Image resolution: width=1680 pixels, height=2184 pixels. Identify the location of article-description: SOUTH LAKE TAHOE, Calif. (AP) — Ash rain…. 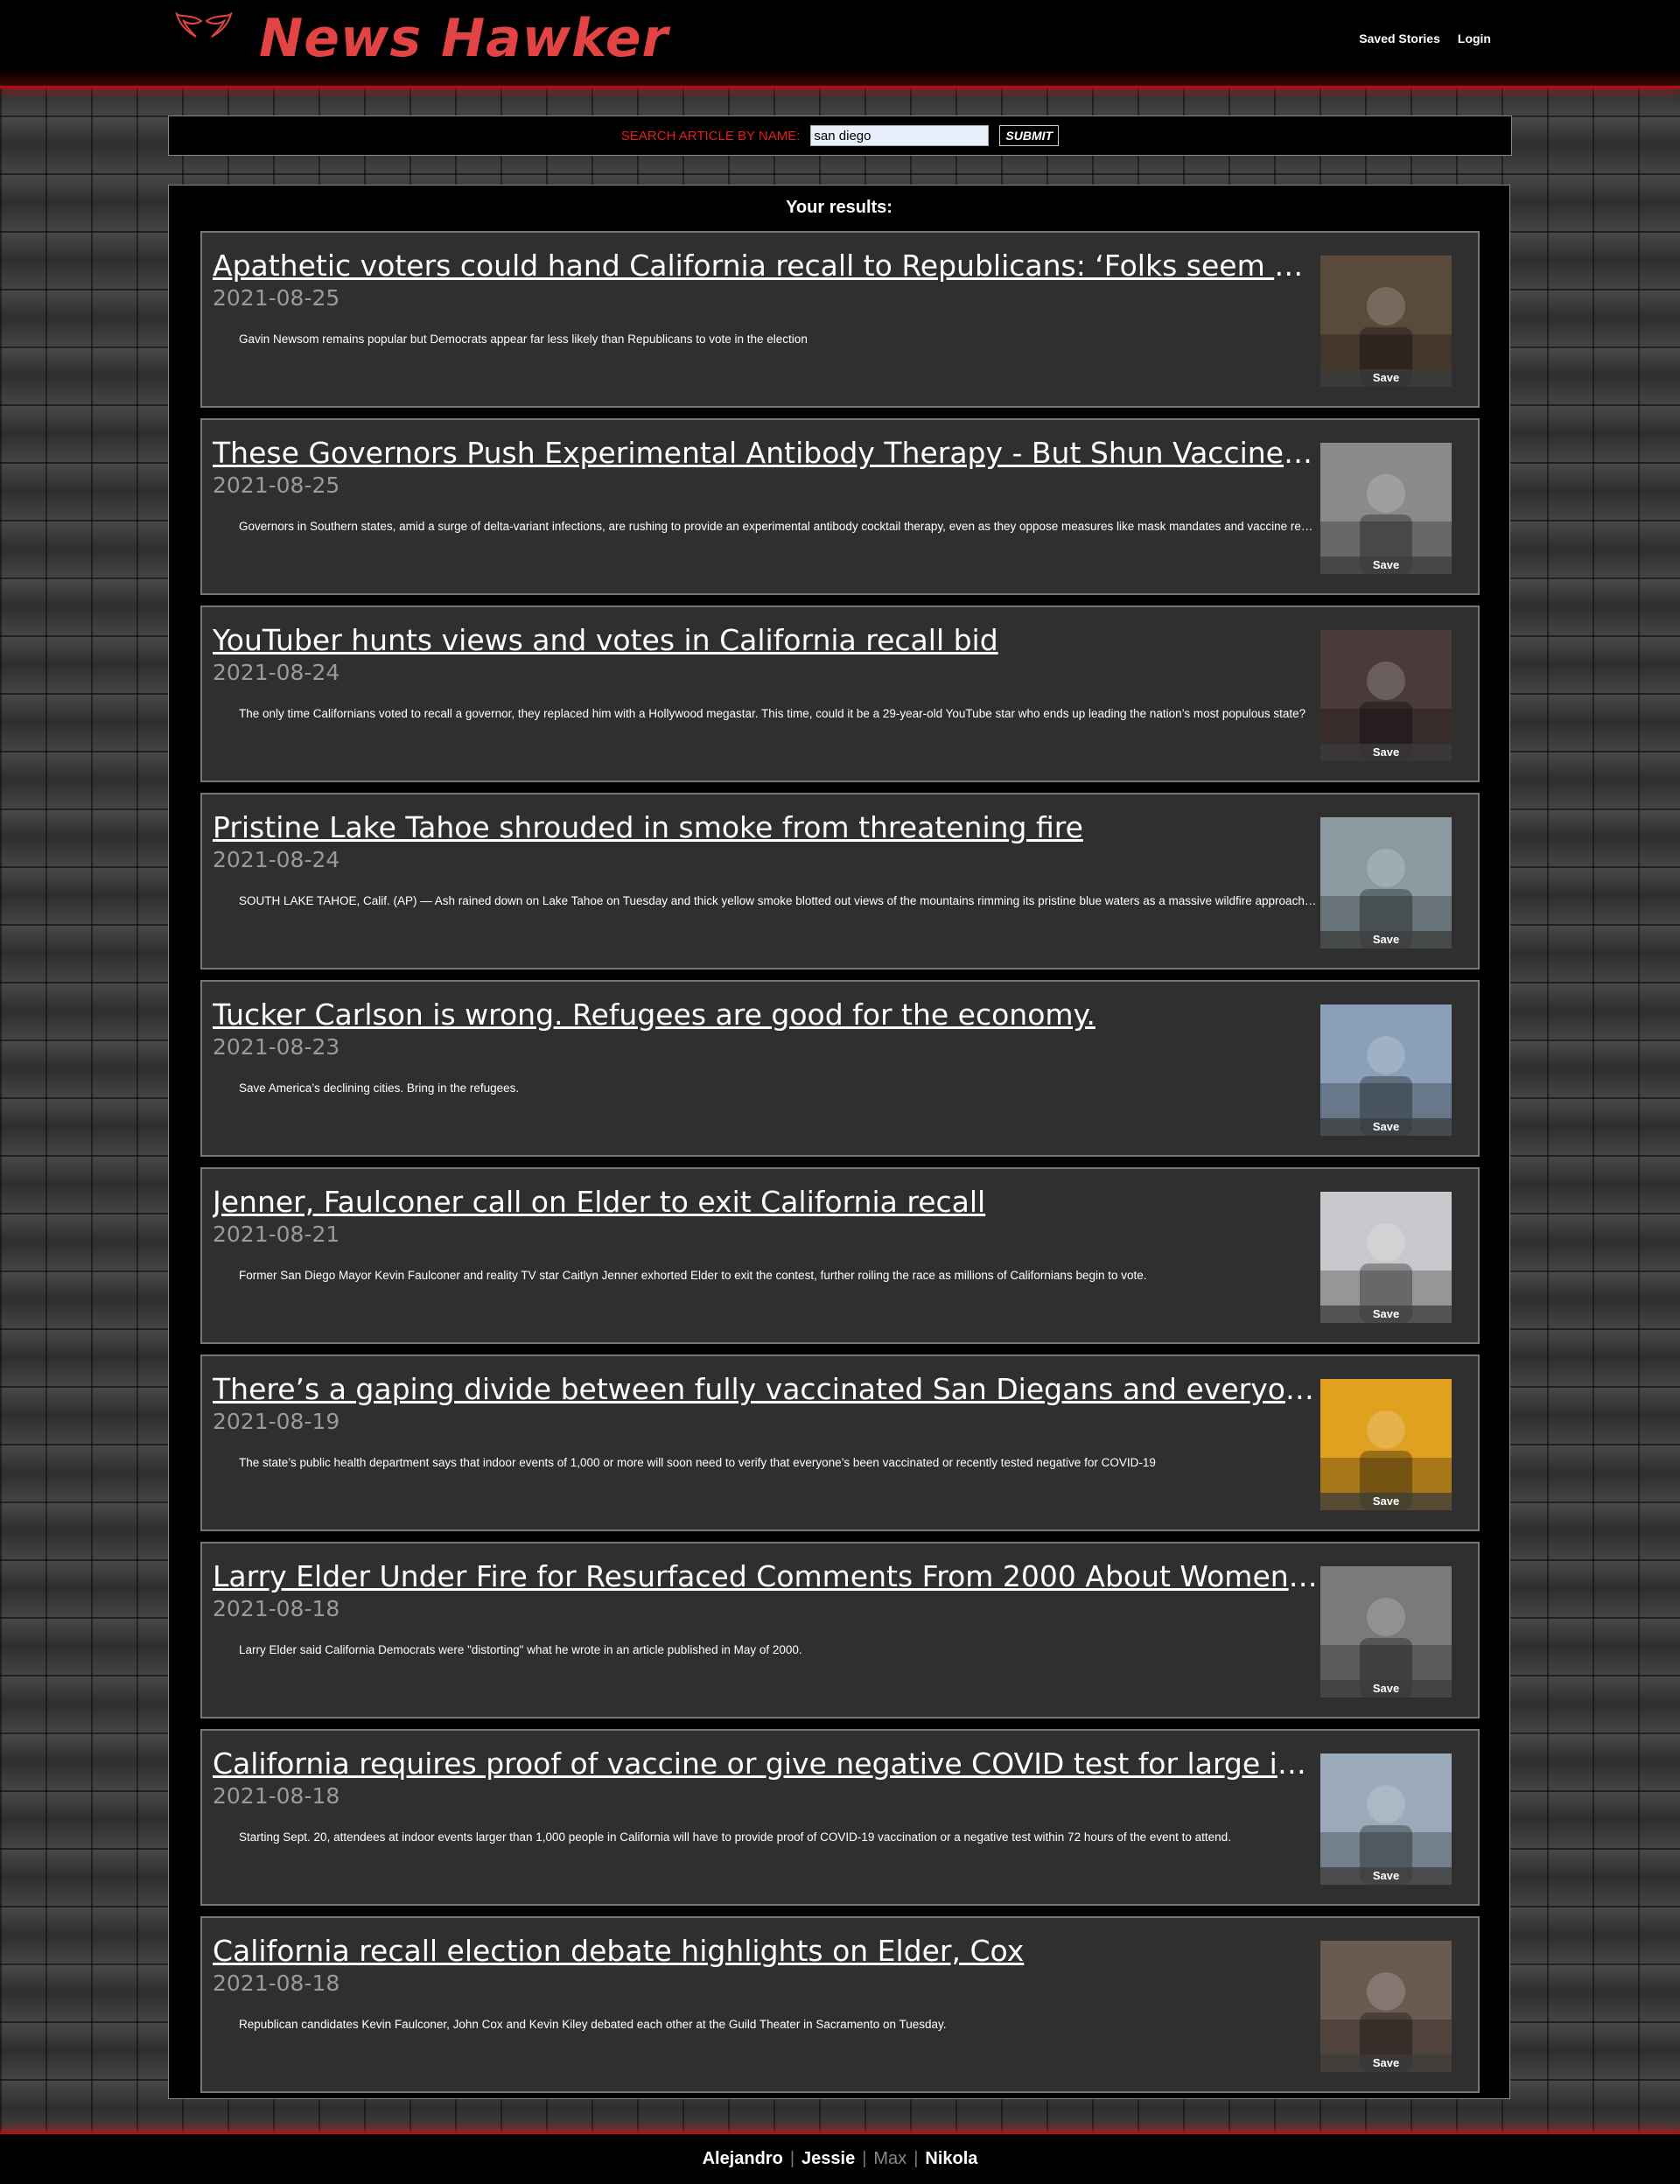
(779, 900).